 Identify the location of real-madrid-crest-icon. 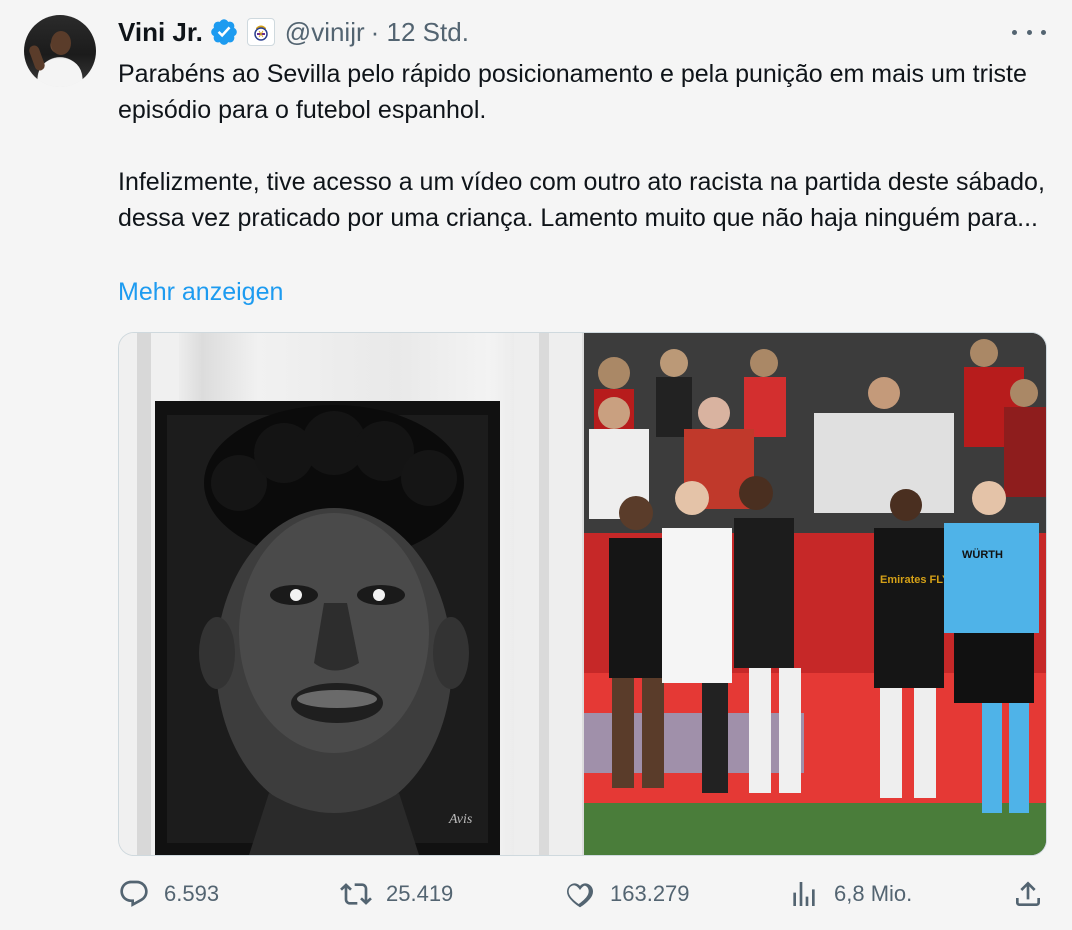
(260, 32).